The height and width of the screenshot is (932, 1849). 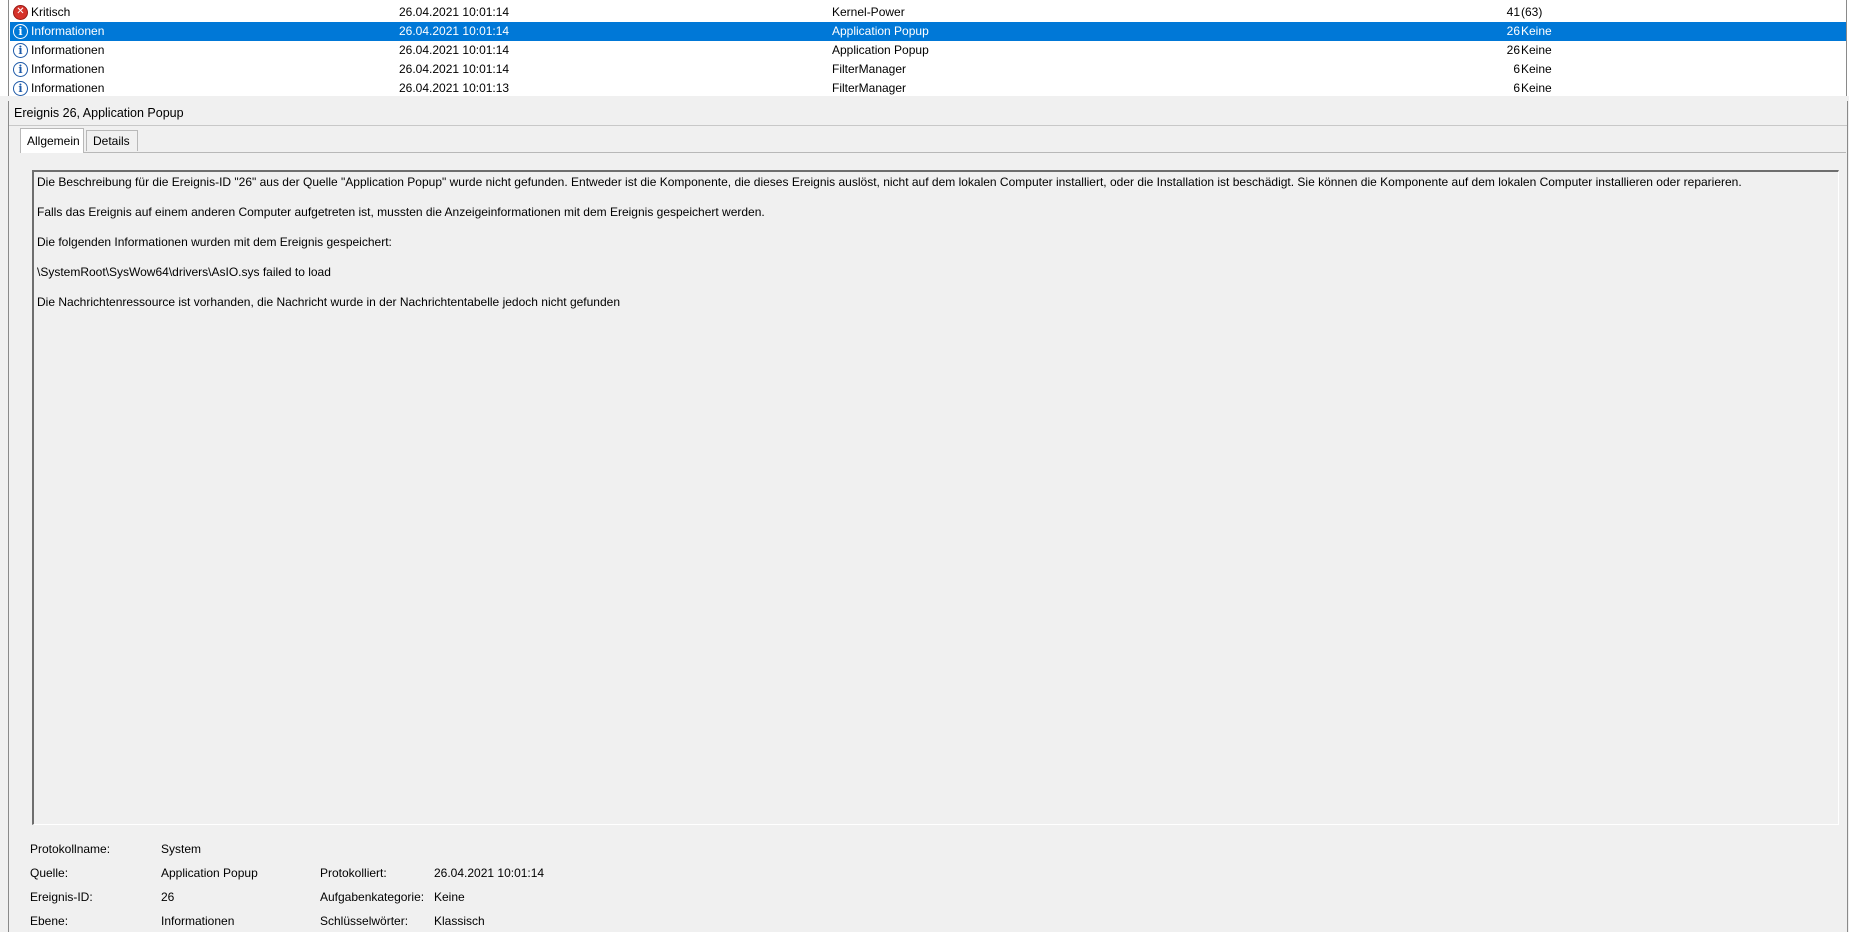 What do you see at coordinates (51, 12) in the screenshot?
I see `level-cell: Kritisch` at bounding box center [51, 12].